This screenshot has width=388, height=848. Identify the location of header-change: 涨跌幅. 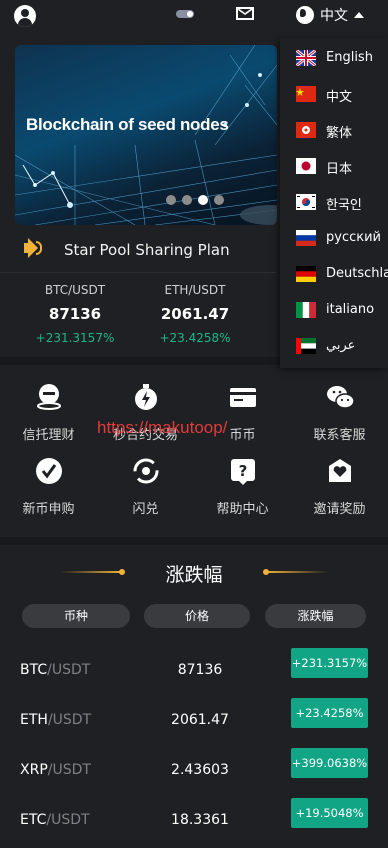
(315, 616).